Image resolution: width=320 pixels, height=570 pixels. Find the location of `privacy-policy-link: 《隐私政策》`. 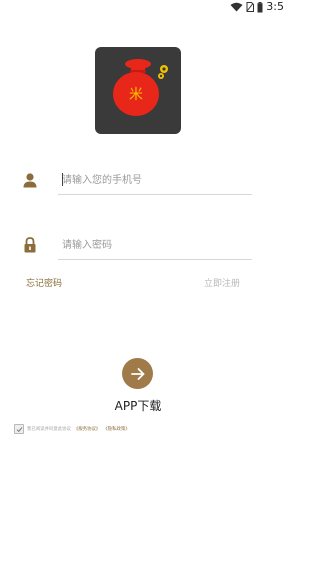

privacy-policy-link: 《隐私政策》 is located at coordinates (116, 429).